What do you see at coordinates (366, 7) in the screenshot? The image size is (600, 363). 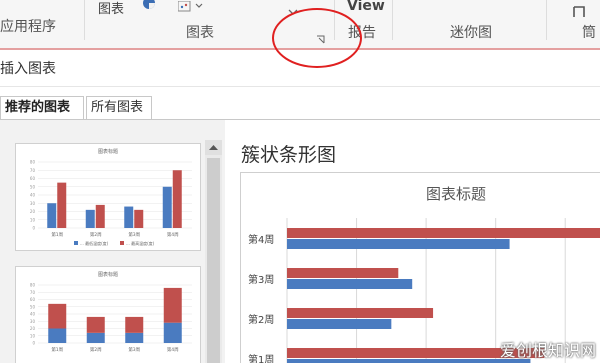 I see `view-button: View` at bounding box center [366, 7].